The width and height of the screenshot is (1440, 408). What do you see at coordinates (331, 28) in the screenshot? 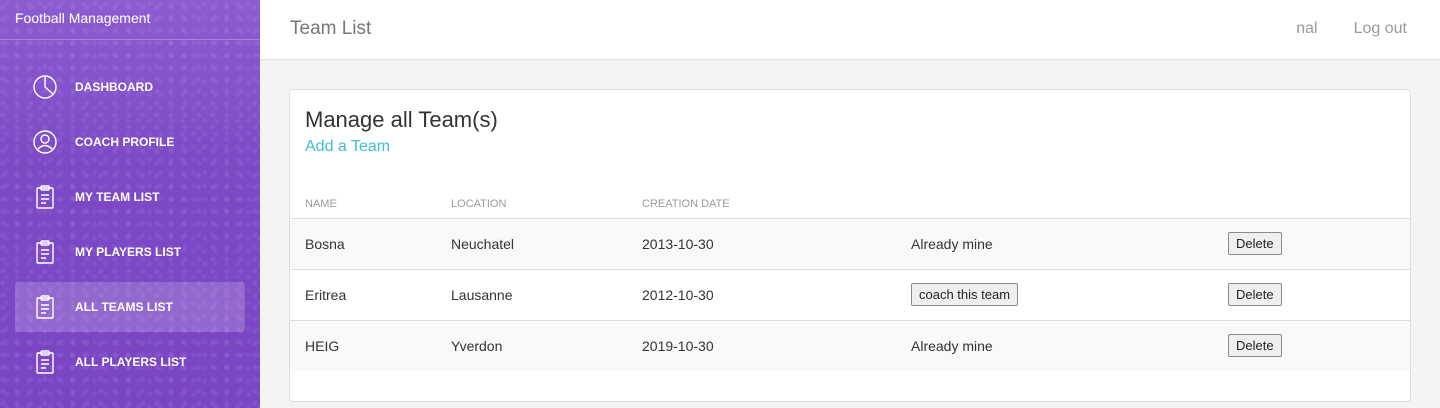
I see `page-title: Team List` at bounding box center [331, 28].